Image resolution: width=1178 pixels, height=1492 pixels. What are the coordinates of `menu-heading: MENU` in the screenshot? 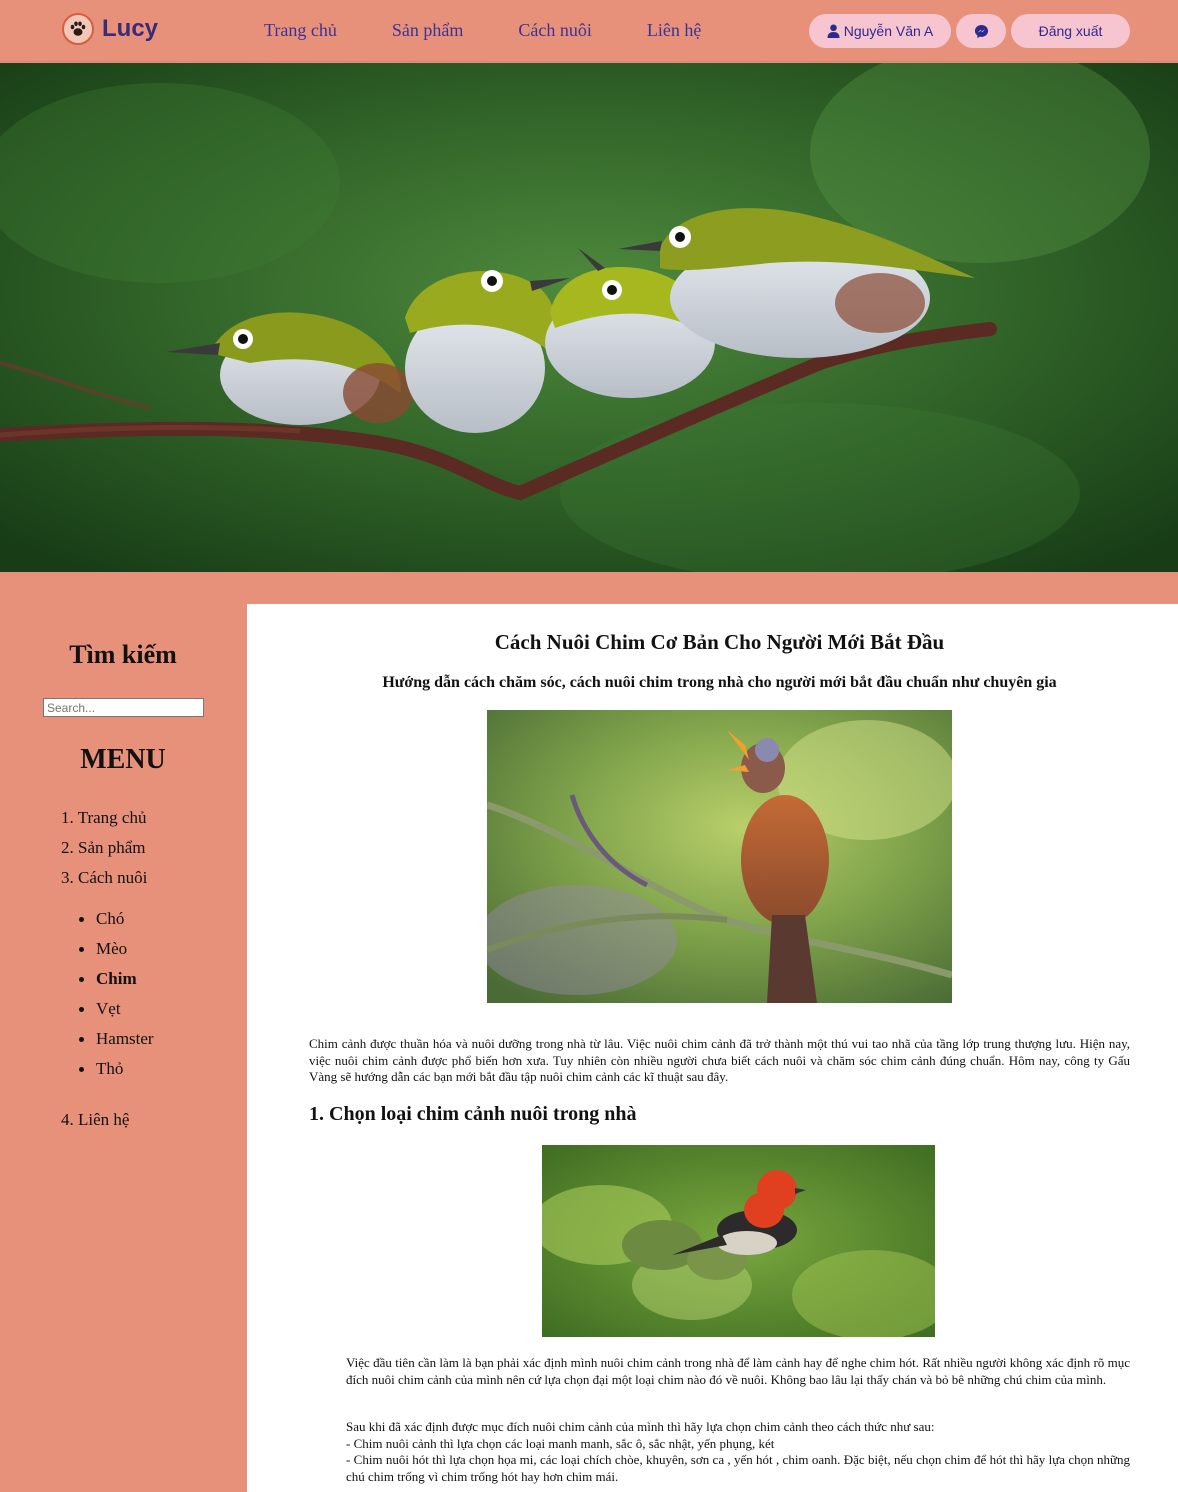 It's located at (123, 759).